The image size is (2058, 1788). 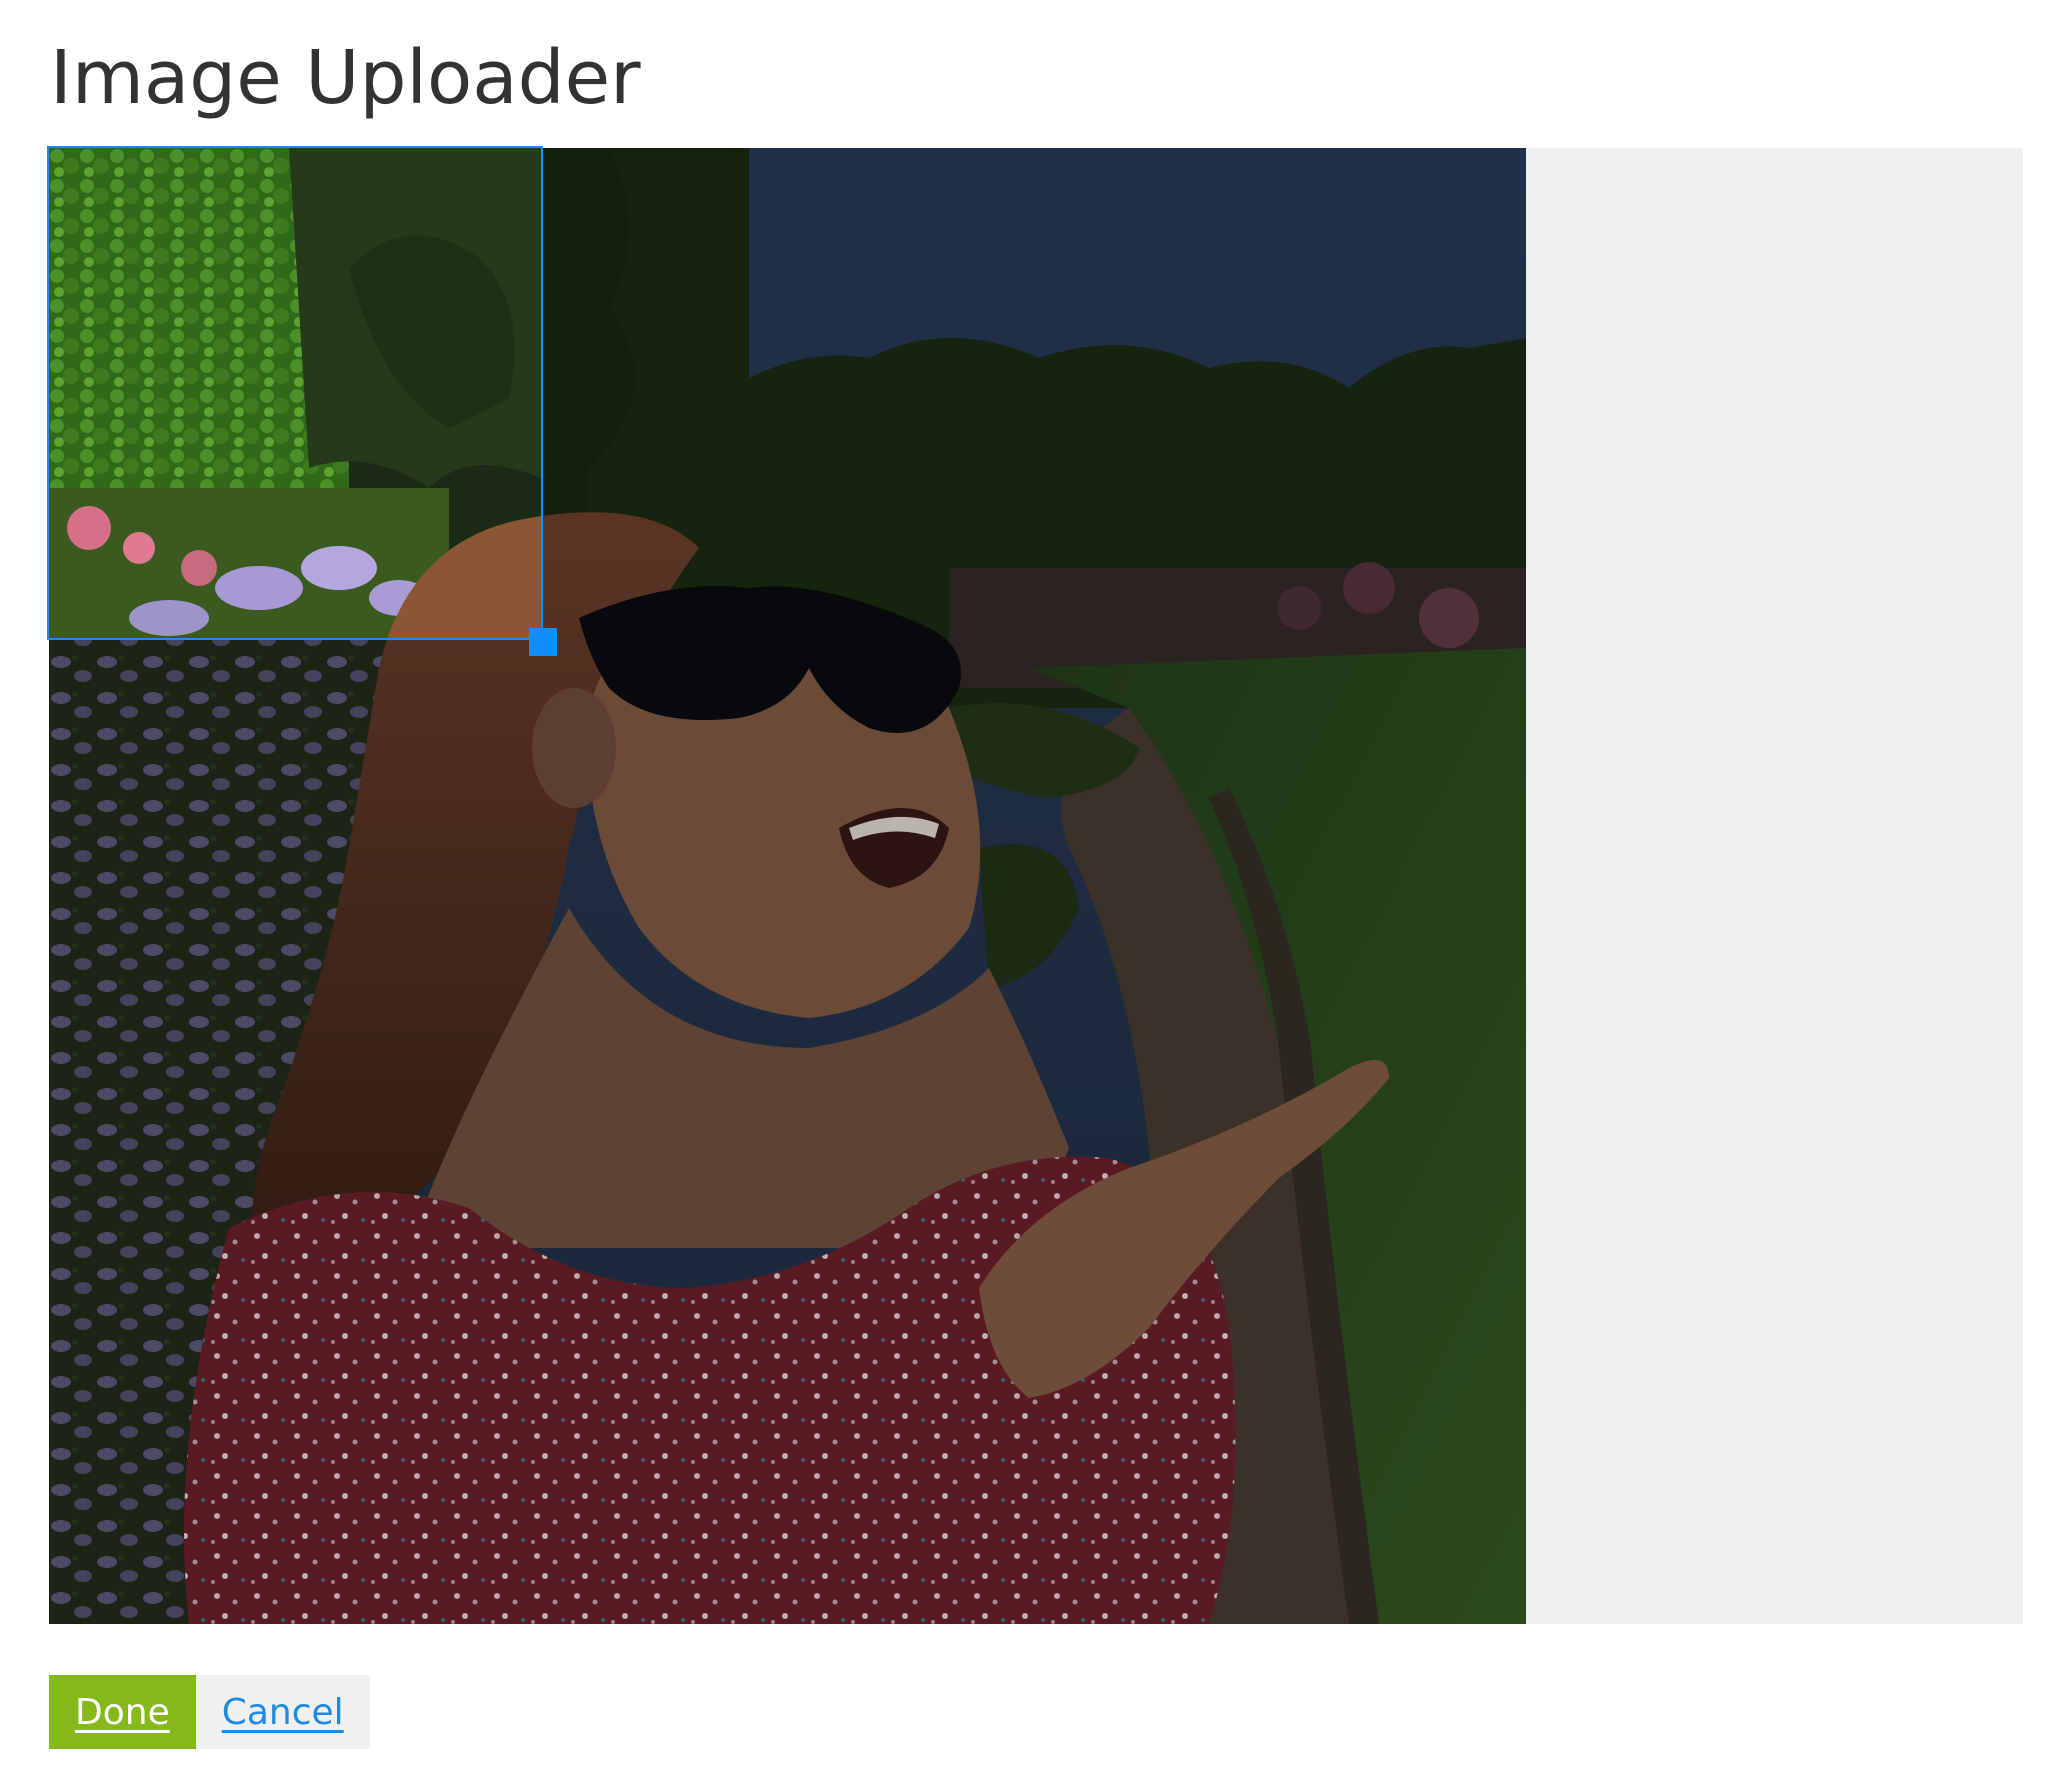 I want to click on crop-selection-box, so click(x=295, y=393).